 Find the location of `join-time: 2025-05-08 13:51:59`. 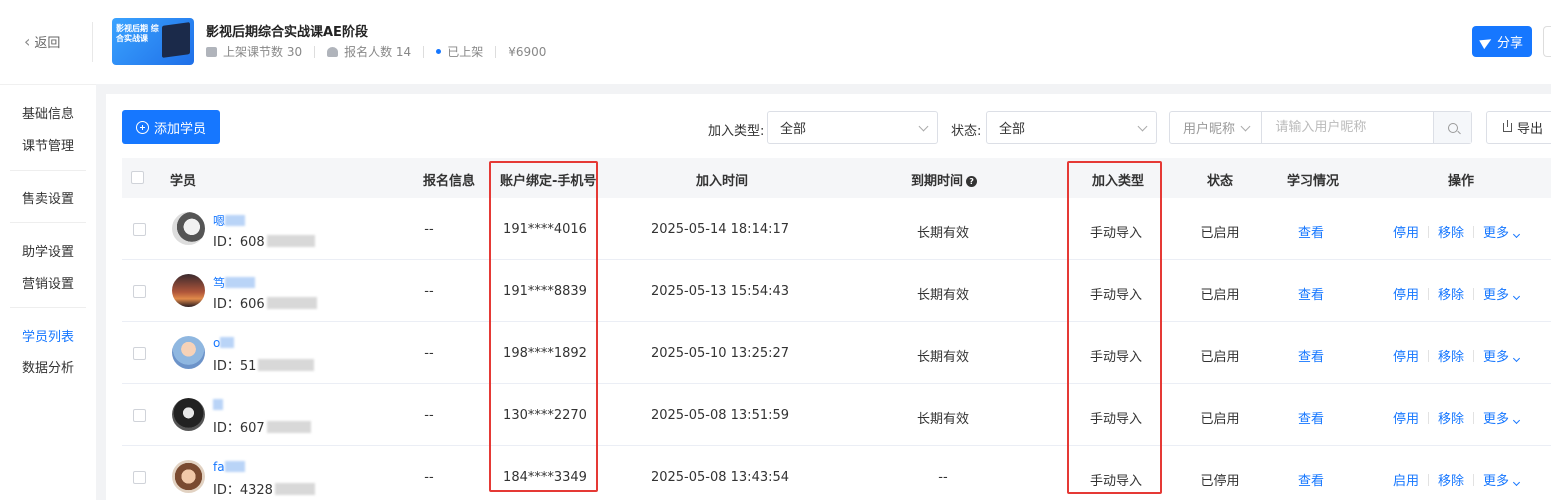

join-time: 2025-05-08 13:51:59 is located at coordinates (720, 415).